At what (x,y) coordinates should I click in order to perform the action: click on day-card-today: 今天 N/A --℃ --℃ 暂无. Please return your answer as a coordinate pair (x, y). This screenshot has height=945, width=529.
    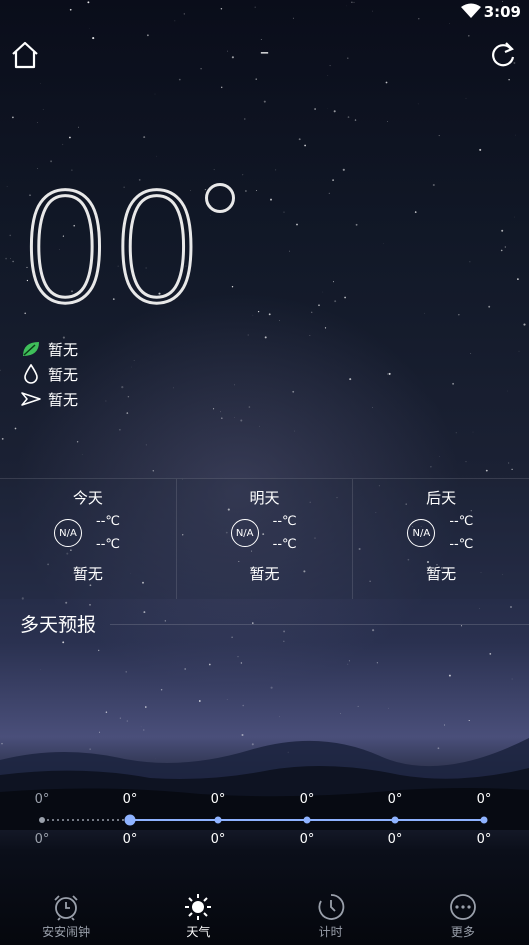
    Looking at the image, I should click on (88, 539).